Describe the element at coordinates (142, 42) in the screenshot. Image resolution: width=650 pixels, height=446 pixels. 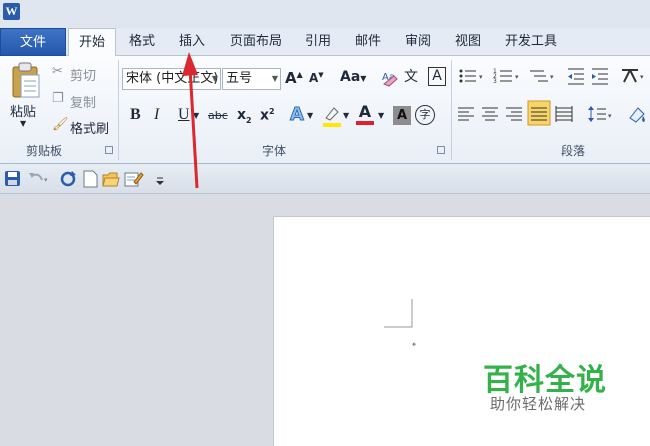
I see `tab-format: 格式` at that location.